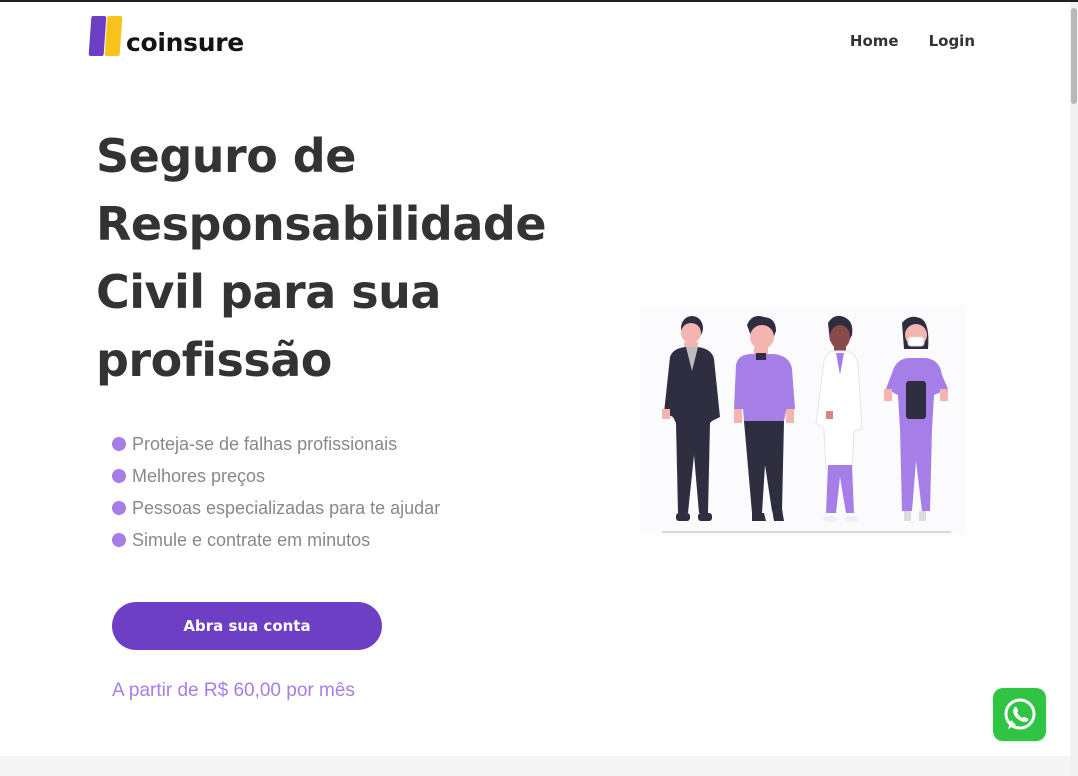 This screenshot has height=776, width=1078. What do you see at coordinates (764, 418) in the screenshot?
I see `person-purple-shirt-figure` at bounding box center [764, 418].